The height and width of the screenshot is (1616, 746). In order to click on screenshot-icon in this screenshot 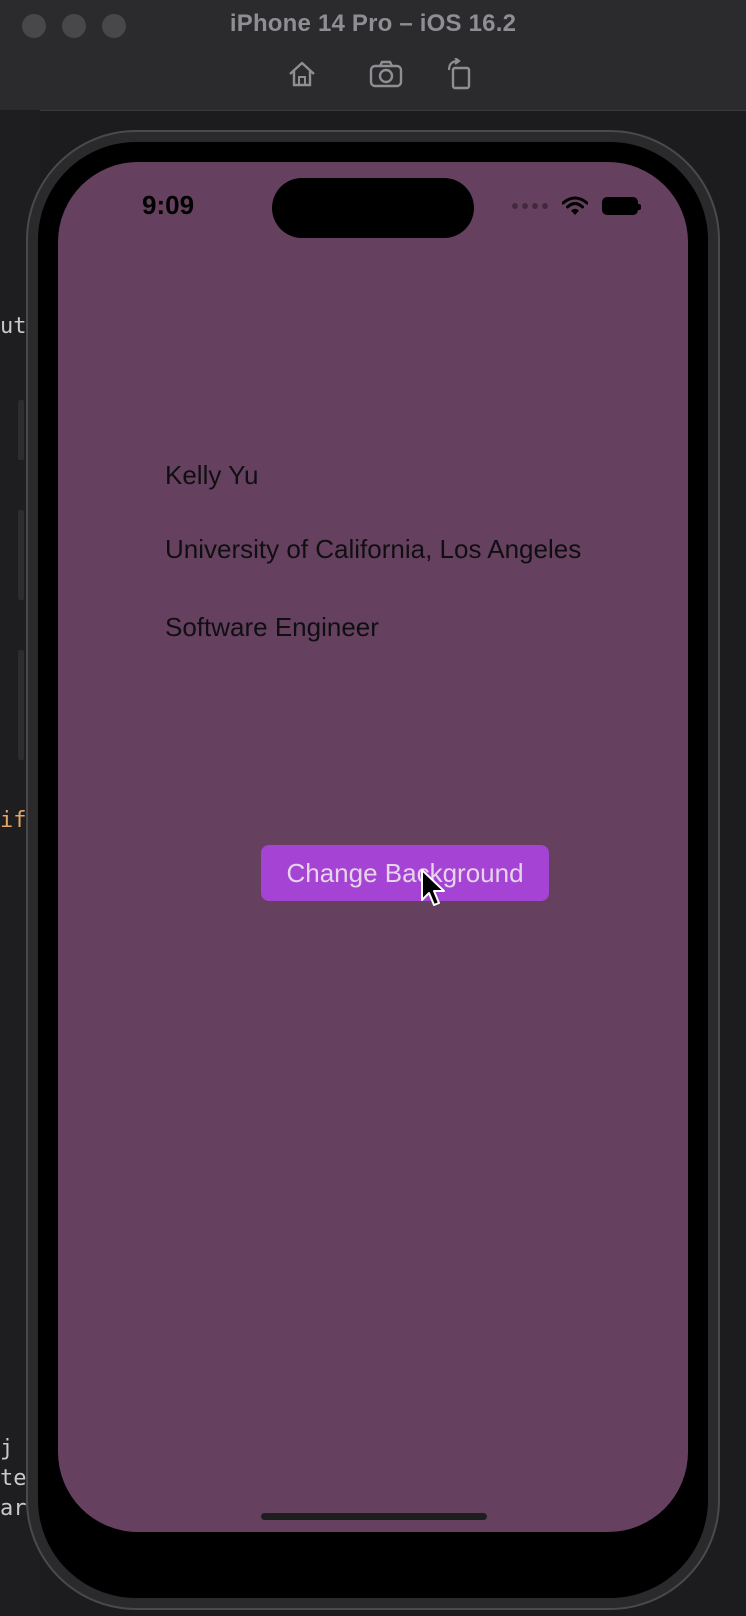, I will do `click(386, 74)`.